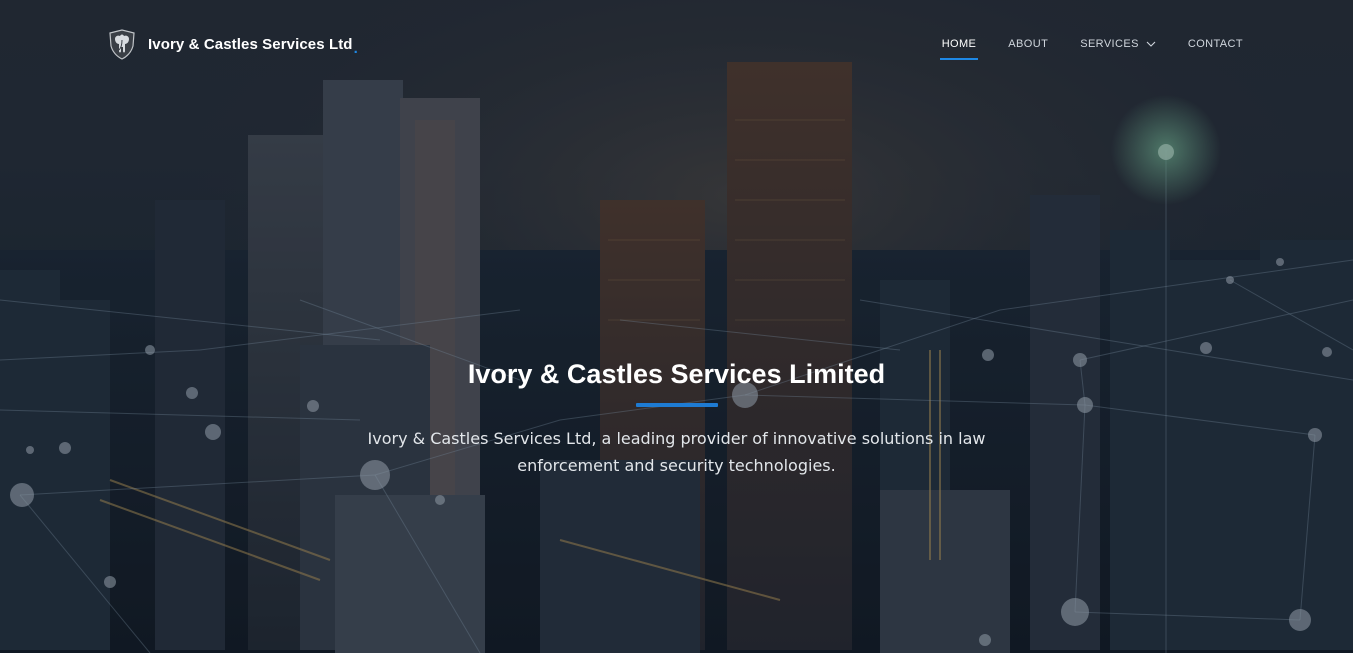  Describe the element at coordinates (959, 59) in the screenshot. I see `nav-active-indicator` at that location.